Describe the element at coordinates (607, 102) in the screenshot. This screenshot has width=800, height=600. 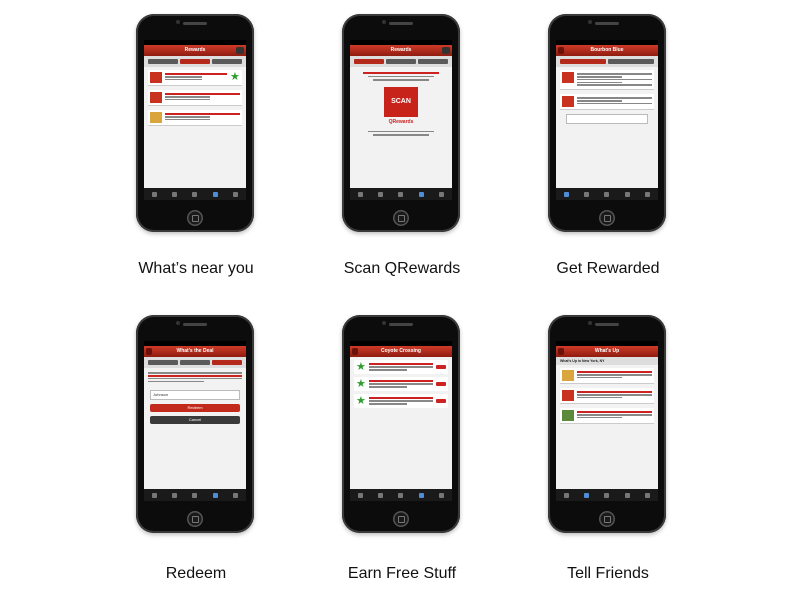
I see `reward-item` at that location.